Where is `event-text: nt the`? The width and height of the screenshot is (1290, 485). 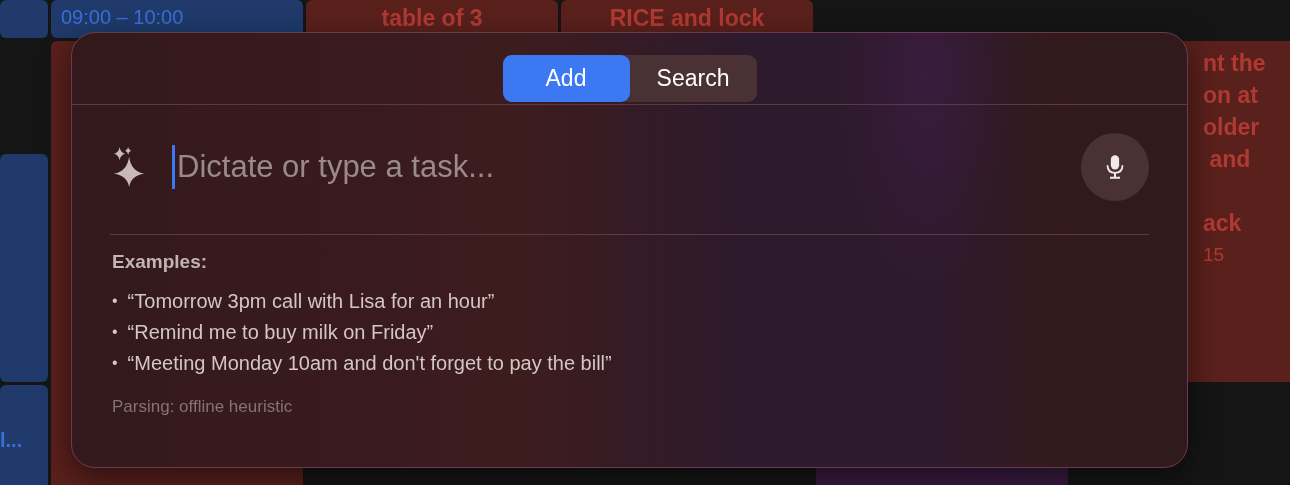 event-text: nt the is located at coordinates (1235, 63).